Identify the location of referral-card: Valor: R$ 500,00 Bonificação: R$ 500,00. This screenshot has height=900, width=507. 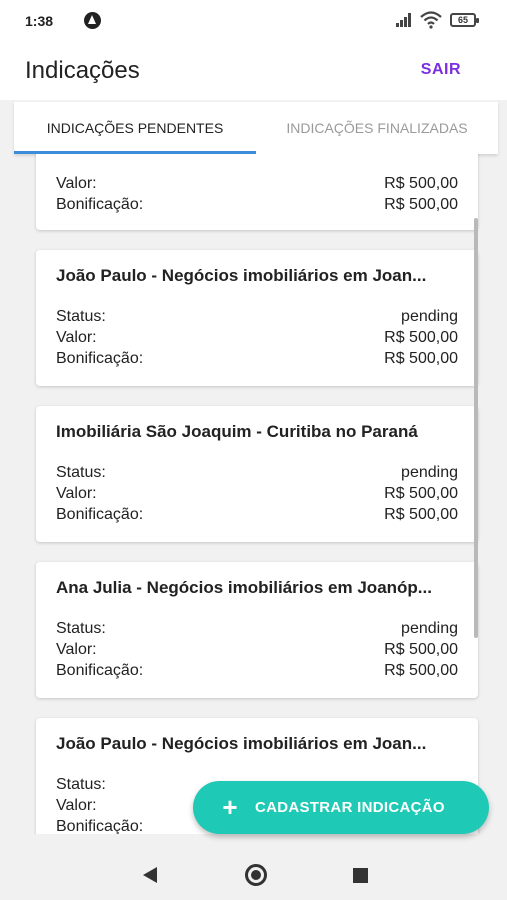
(257, 192).